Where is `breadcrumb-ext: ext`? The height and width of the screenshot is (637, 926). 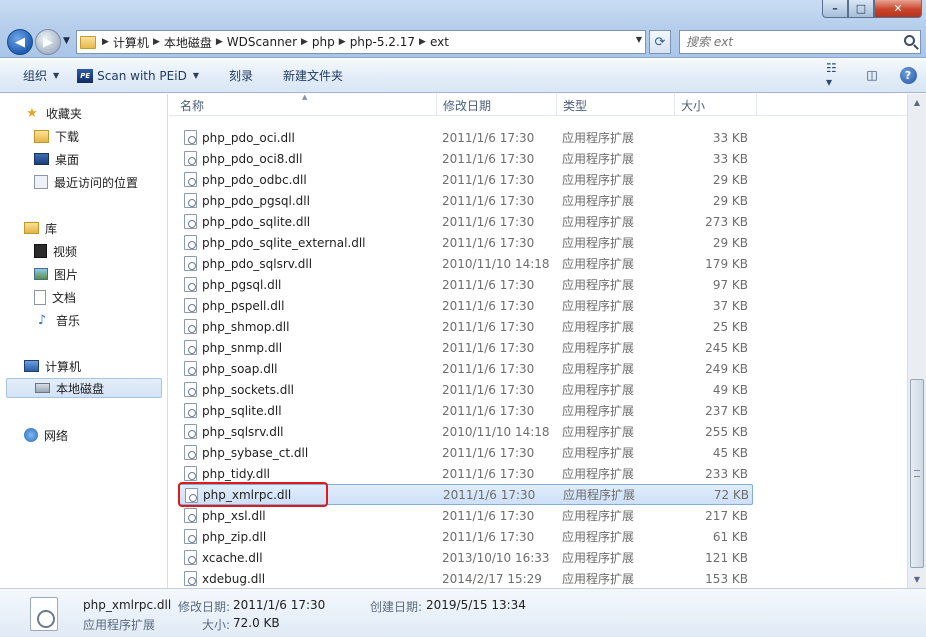
breadcrumb-ext: ext is located at coordinates (439, 42).